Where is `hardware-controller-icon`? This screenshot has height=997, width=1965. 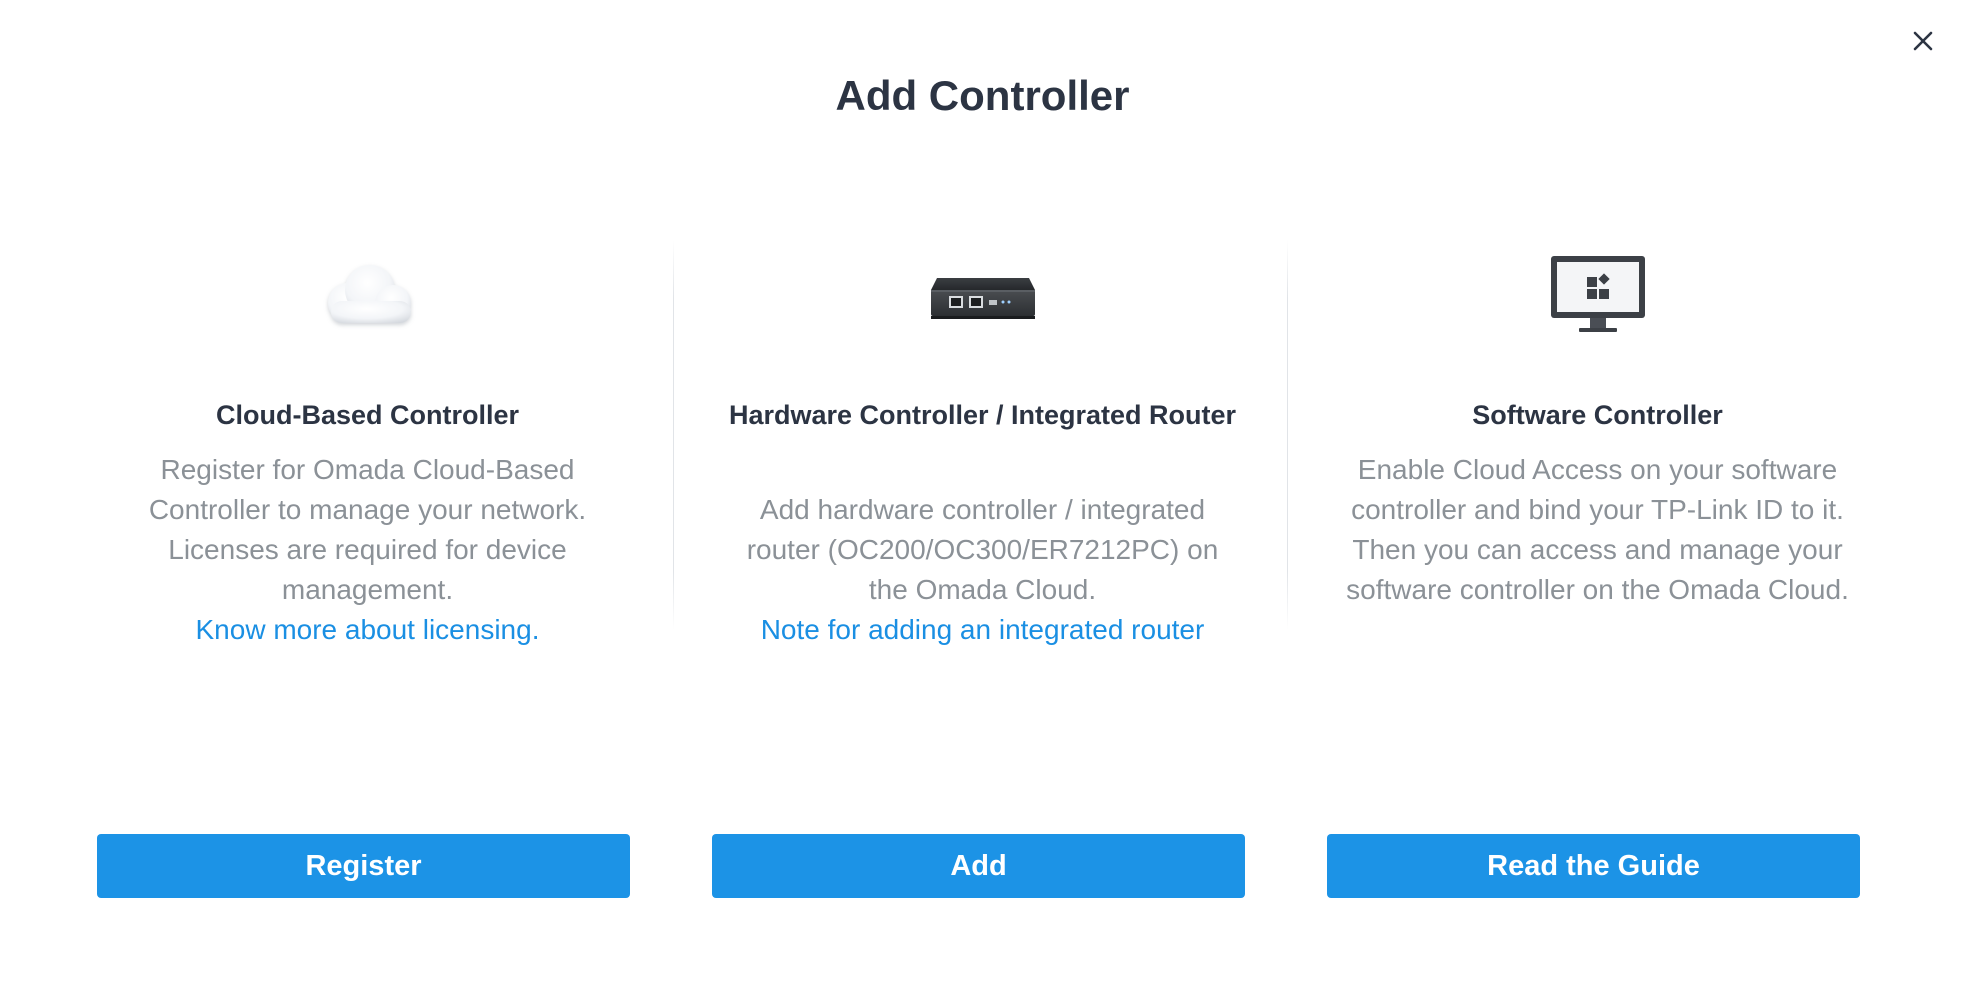
hardware-controller-icon is located at coordinates (982, 298).